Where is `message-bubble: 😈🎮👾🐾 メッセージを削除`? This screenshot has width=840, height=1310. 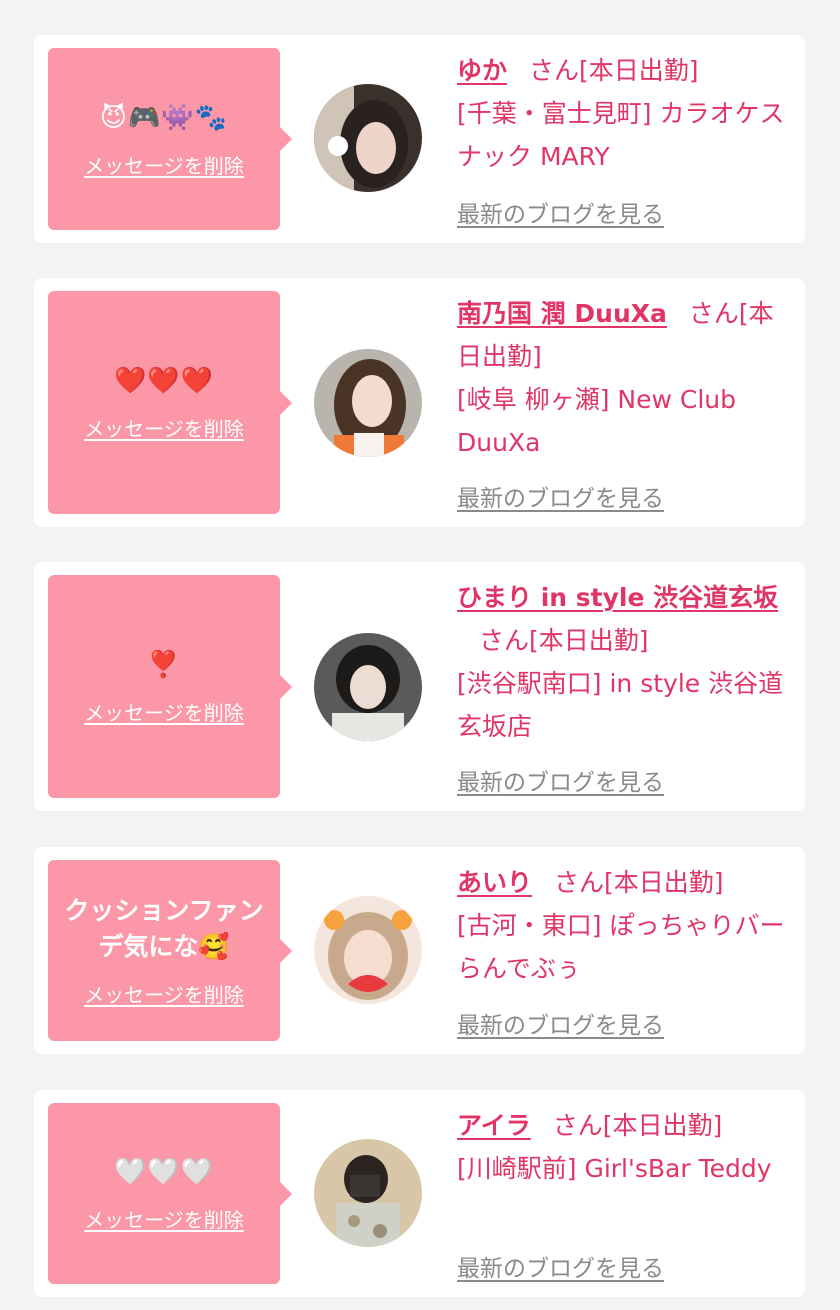 message-bubble: 😈🎮👾🐾 メッセージを削除 is located at coordinates (170, 139).